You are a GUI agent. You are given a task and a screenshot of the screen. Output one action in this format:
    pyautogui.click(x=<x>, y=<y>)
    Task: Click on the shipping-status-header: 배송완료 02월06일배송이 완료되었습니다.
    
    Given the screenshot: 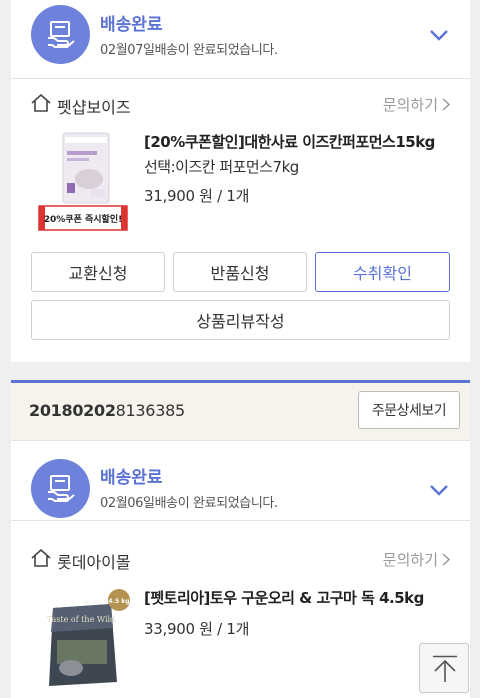 What is the action you would take?
    pyautogui.click(x=240, y=481)
    